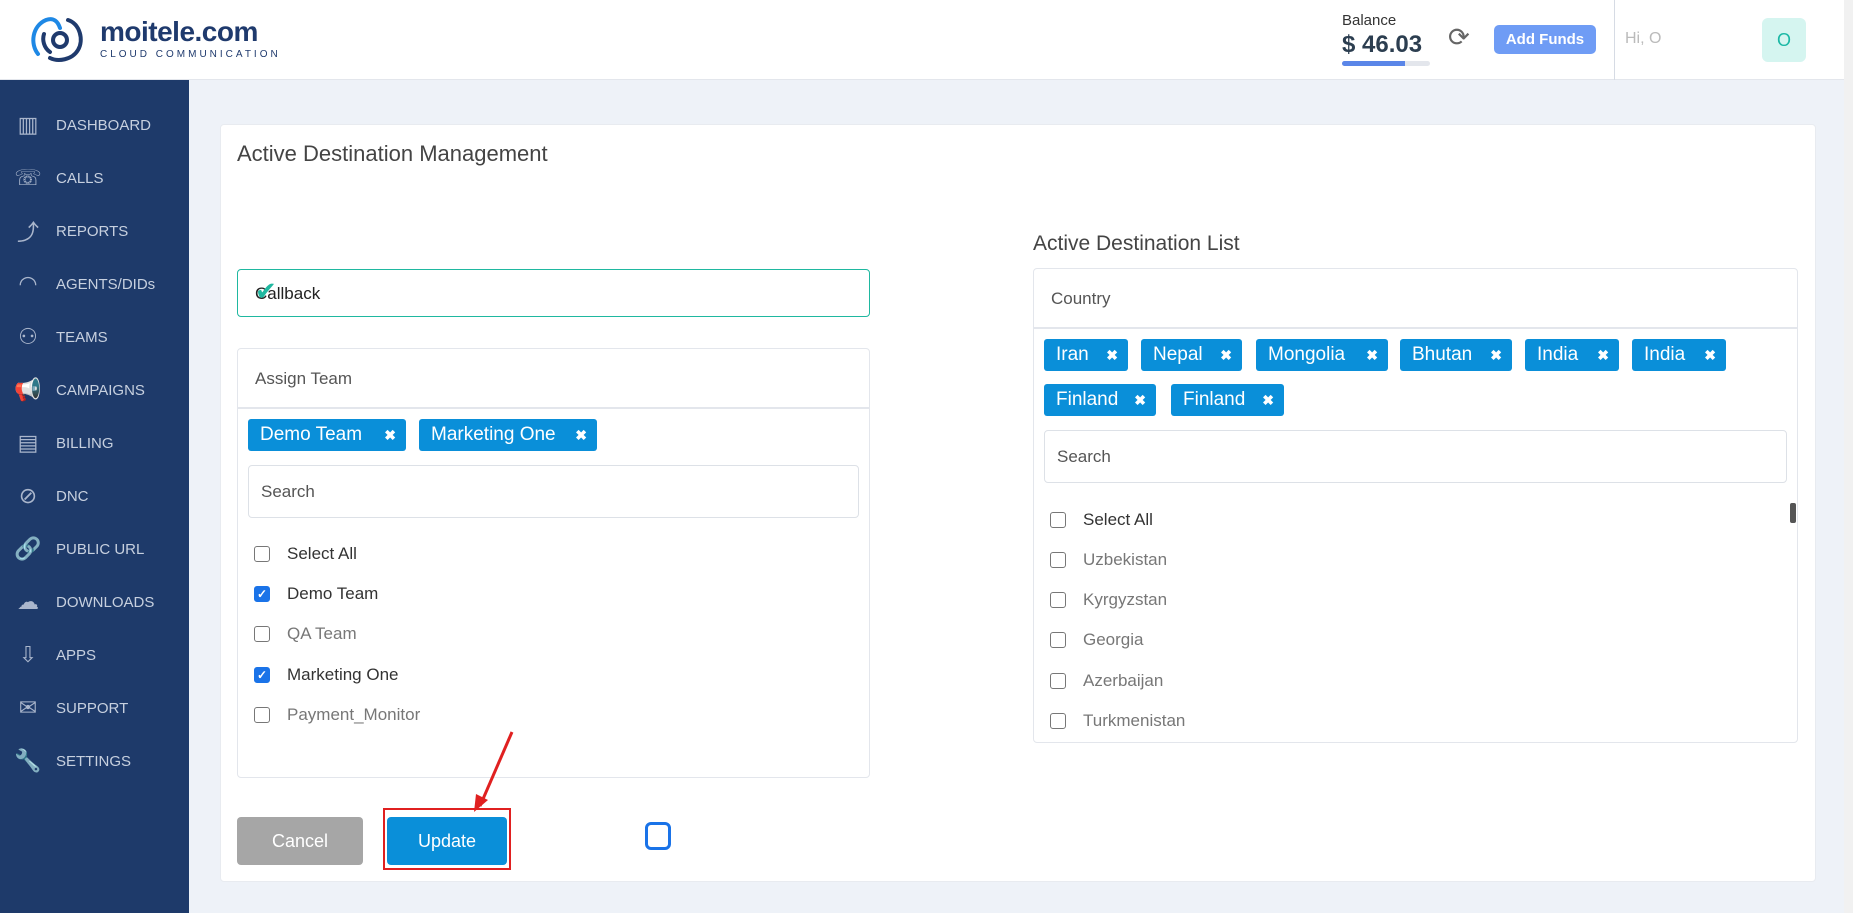 Image resolution: width=1853 pixels, height=913 pixels. I want to click on page-scrollbar, so click(1848, 456).